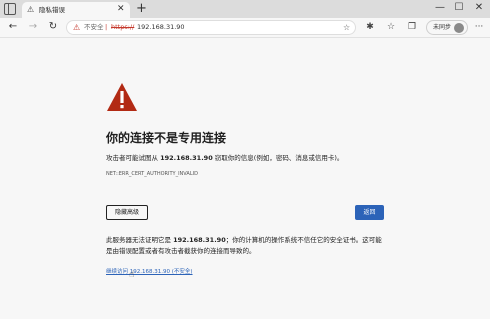 This screenshot has height=319, width=490. What do you see at coordinates (166, 138) in the screenshot?
I see `page-title: 你的连接不是专用连接` at bounding box center [166, 138].